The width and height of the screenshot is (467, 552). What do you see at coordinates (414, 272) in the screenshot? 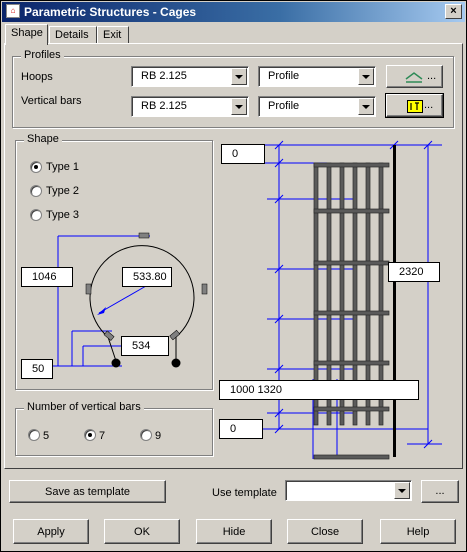
I see `cage-total-height-field: 2320` at bounding box center [414, 272].